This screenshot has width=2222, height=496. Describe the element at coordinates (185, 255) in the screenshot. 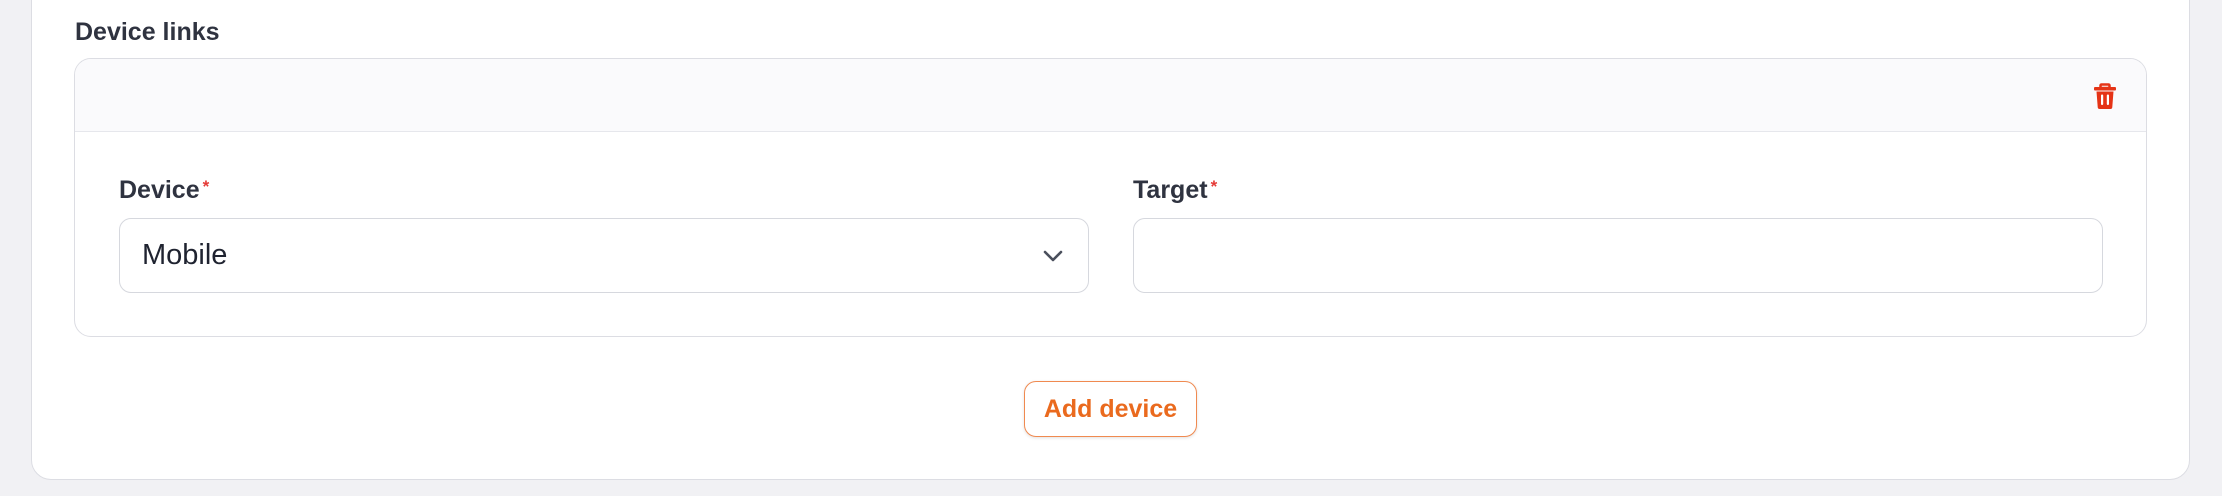

I see `device-select-value: Mobile` at that location.